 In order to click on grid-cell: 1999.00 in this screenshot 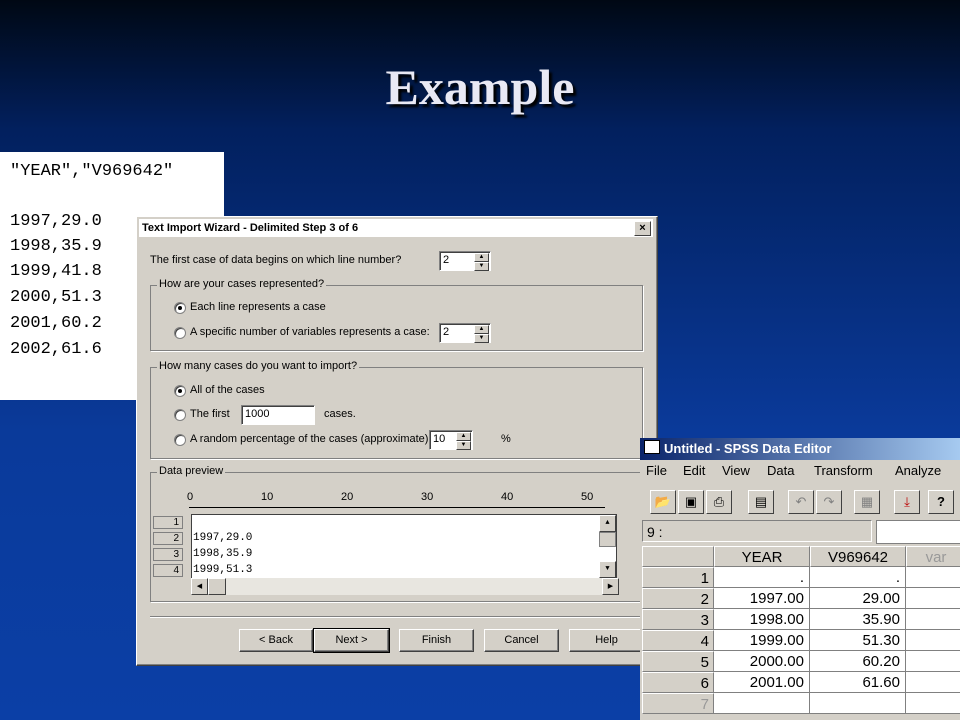, I will do `click(762, 640)`.